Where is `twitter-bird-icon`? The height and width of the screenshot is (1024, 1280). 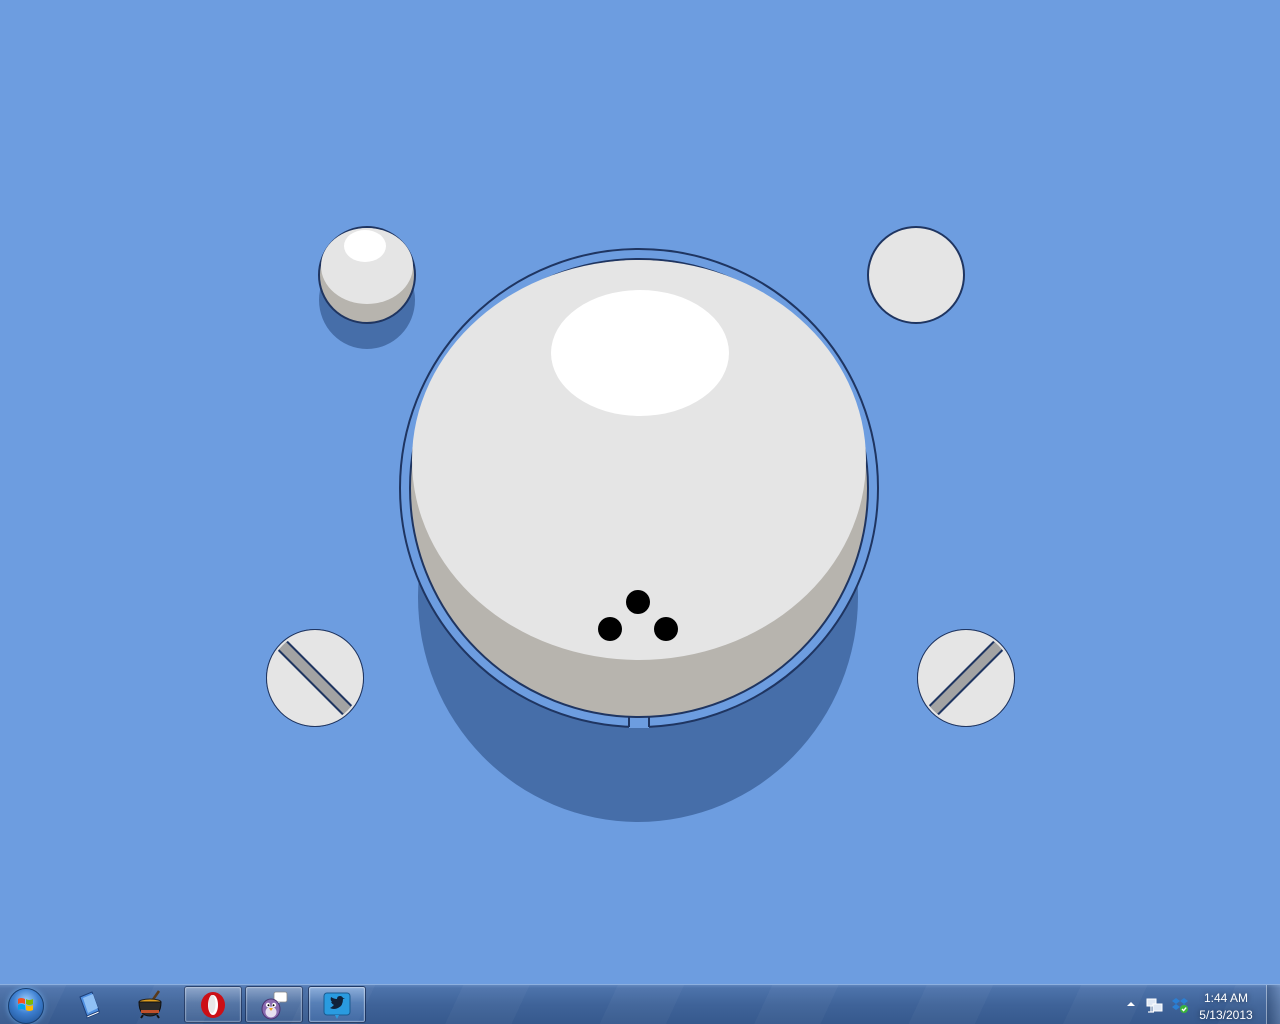 twitter-bird-icon is located at coordinates (337, 1005).